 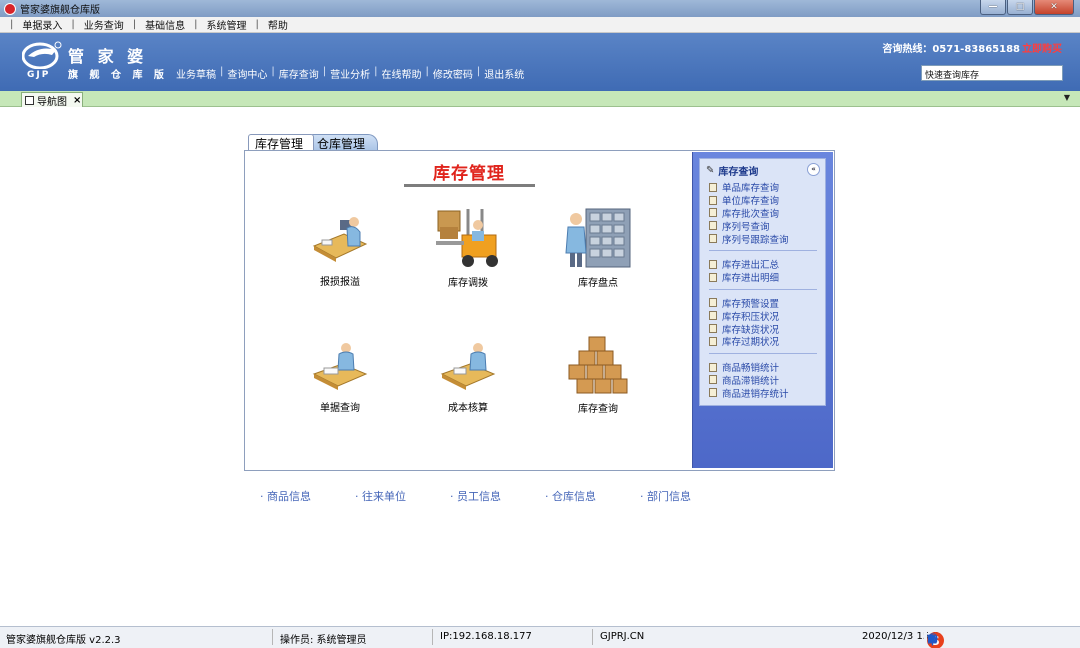 I want to click on side-title: 库存查询, so click(x=738, y=172).